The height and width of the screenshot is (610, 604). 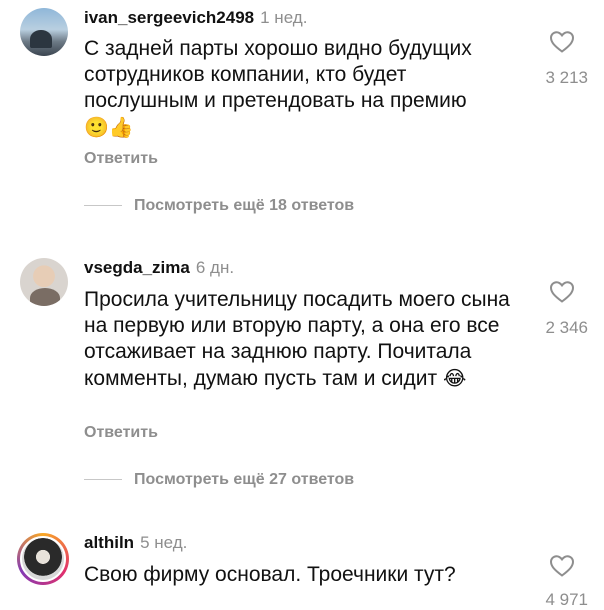 I want to click on like-count: 4 971, so click(x=566, y=599).